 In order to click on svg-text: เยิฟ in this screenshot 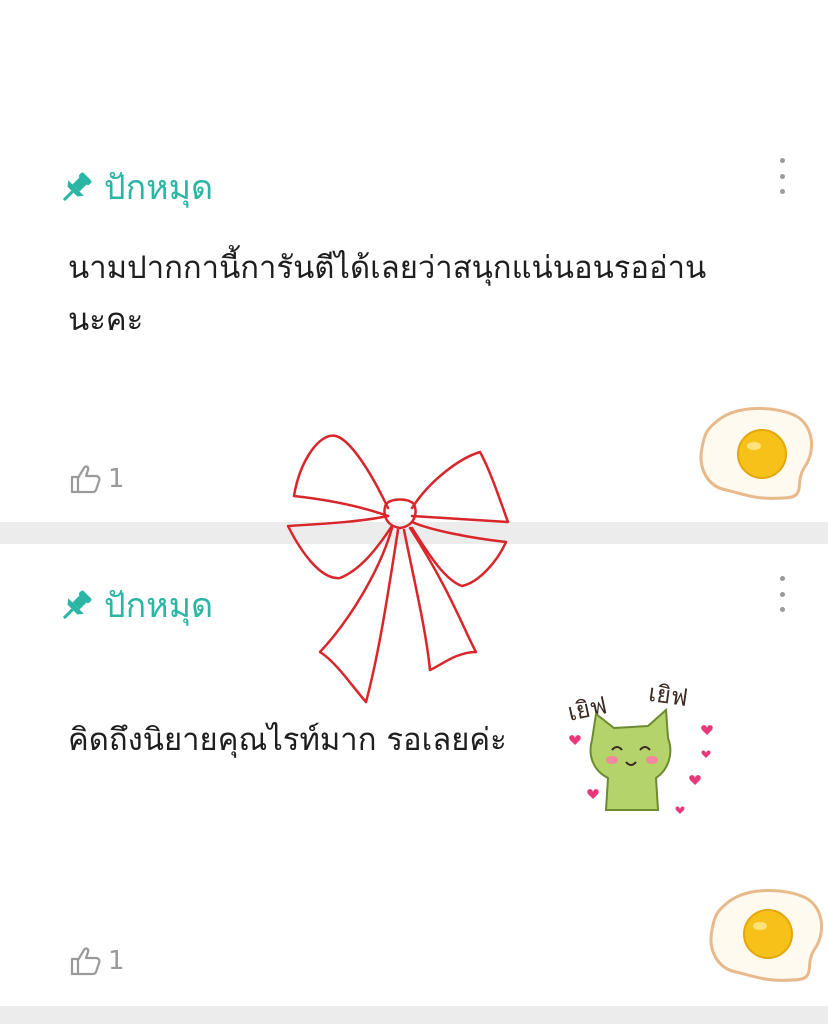, I will do `click(668, 695)`.